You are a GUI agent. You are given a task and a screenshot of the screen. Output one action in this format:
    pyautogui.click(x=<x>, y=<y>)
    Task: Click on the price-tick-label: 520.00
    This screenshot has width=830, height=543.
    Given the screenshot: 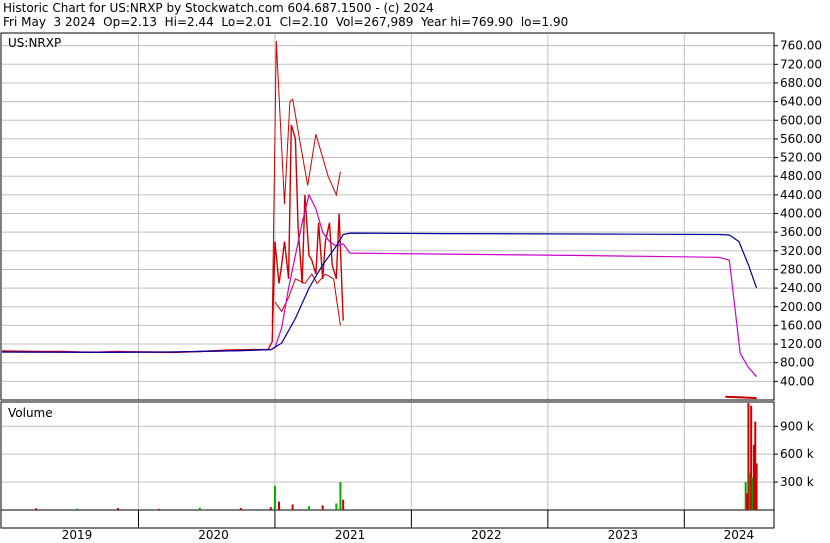 What is the action you would take?
    pyautogui.click(x=801, y=158)
    